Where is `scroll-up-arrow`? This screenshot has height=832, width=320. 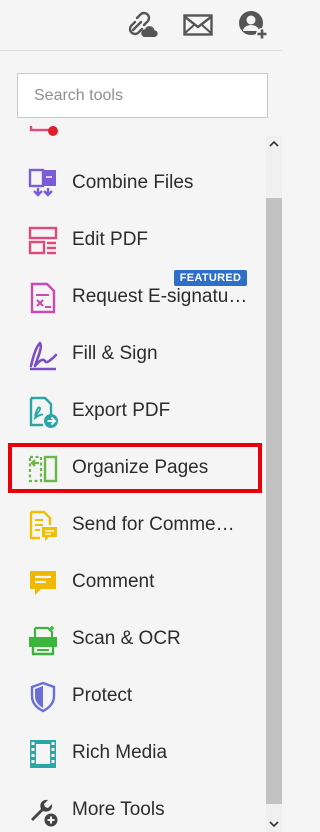
scroll-up-arrow is located at coordinates (274, 144).